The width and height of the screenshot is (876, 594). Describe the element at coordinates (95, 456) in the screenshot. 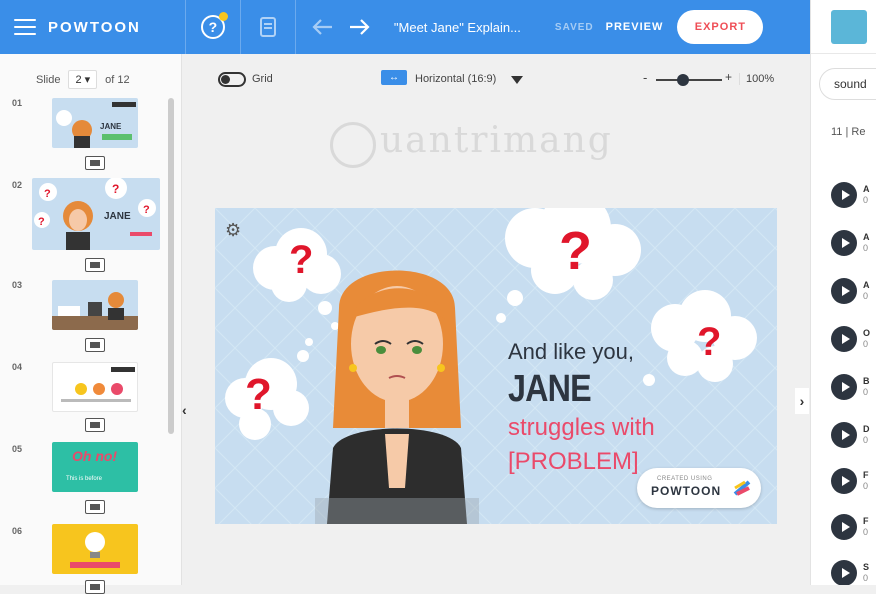

I see `thumb-5-text: Oh no!` at that location.